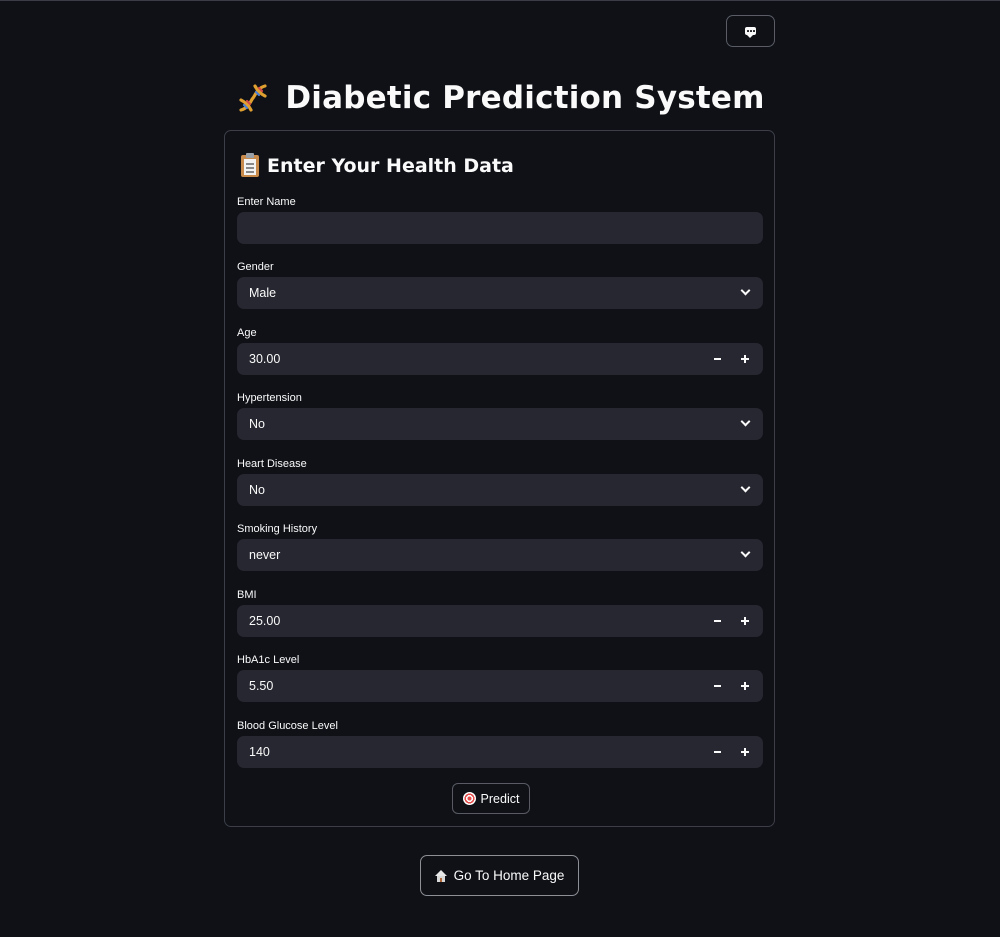 The image size is (1000, 937). I want to click on glucose-decrement-button, so click(717, 752).